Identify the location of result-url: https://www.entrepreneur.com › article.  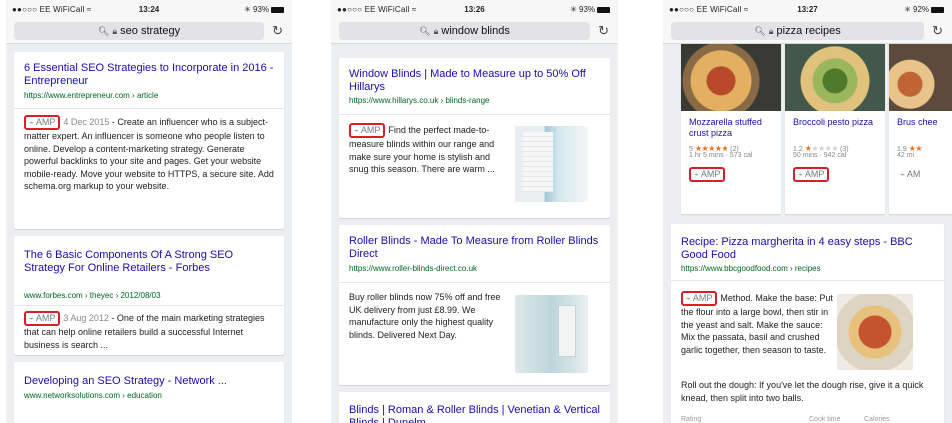
(91, 95).